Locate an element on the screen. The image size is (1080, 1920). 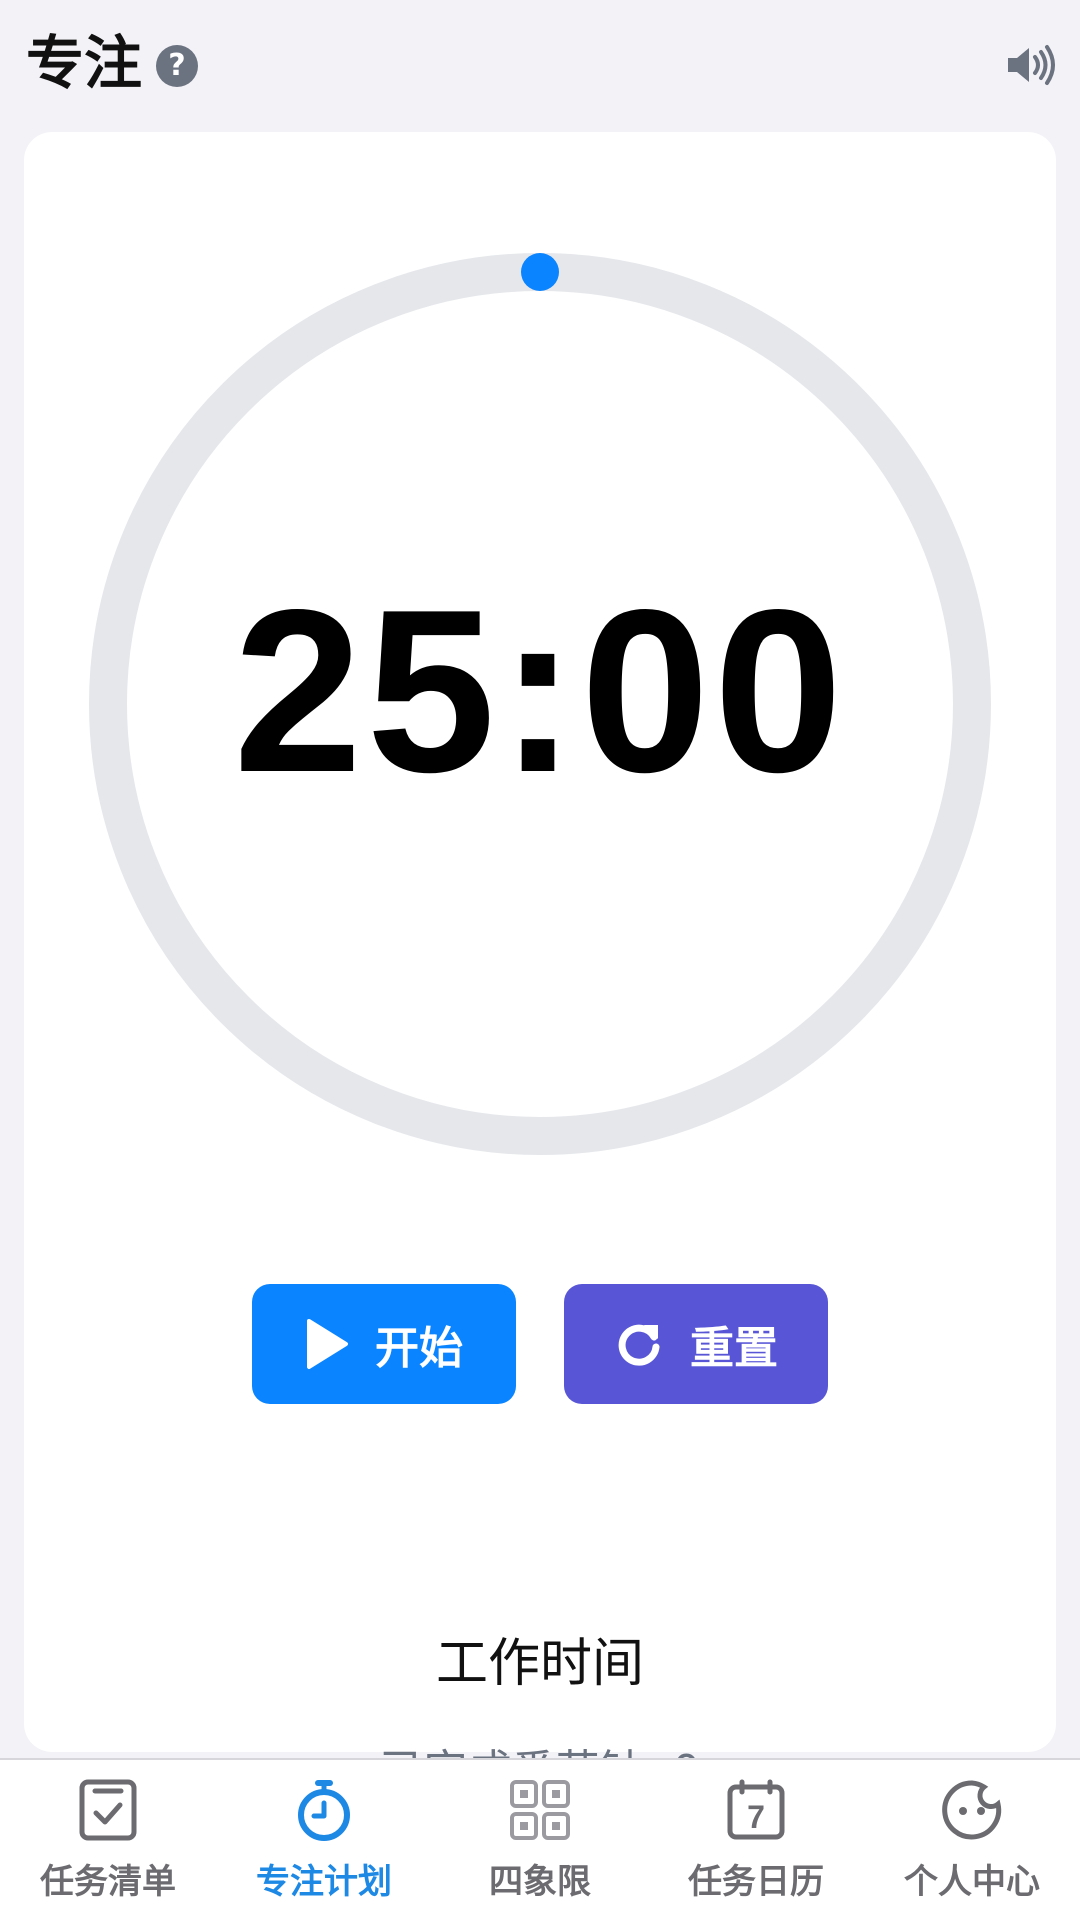
quadrant-grid-icon is located at coordinates (540, 1810).